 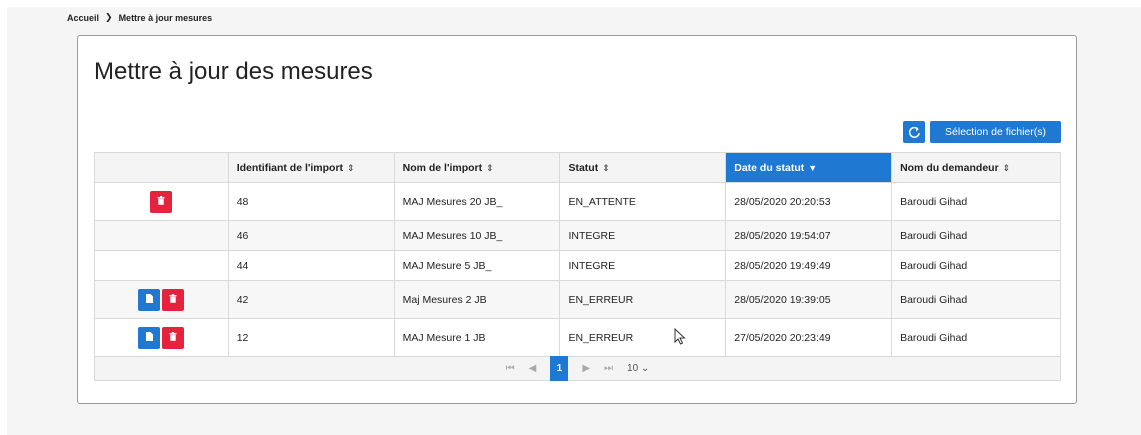 What do you see at coordinates (680, 336) in the screenshot?
I see `mouse-cursor-icon` at bounding box center [680, 336].